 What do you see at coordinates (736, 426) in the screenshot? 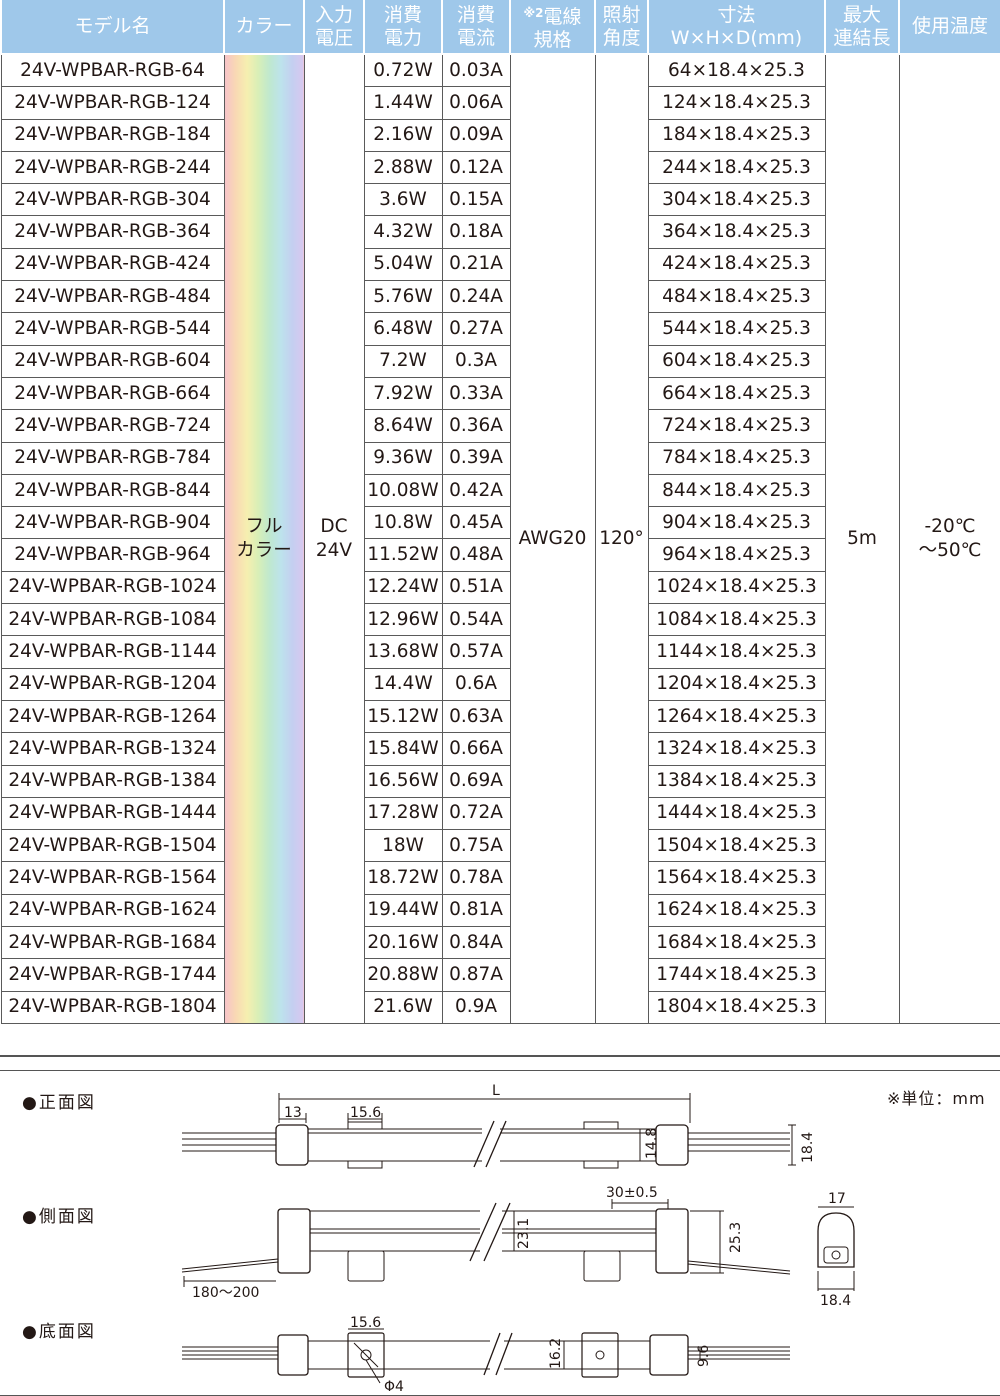
I see `cell-dims: 724×18.4×25.3` at bounding box center [736, 426].